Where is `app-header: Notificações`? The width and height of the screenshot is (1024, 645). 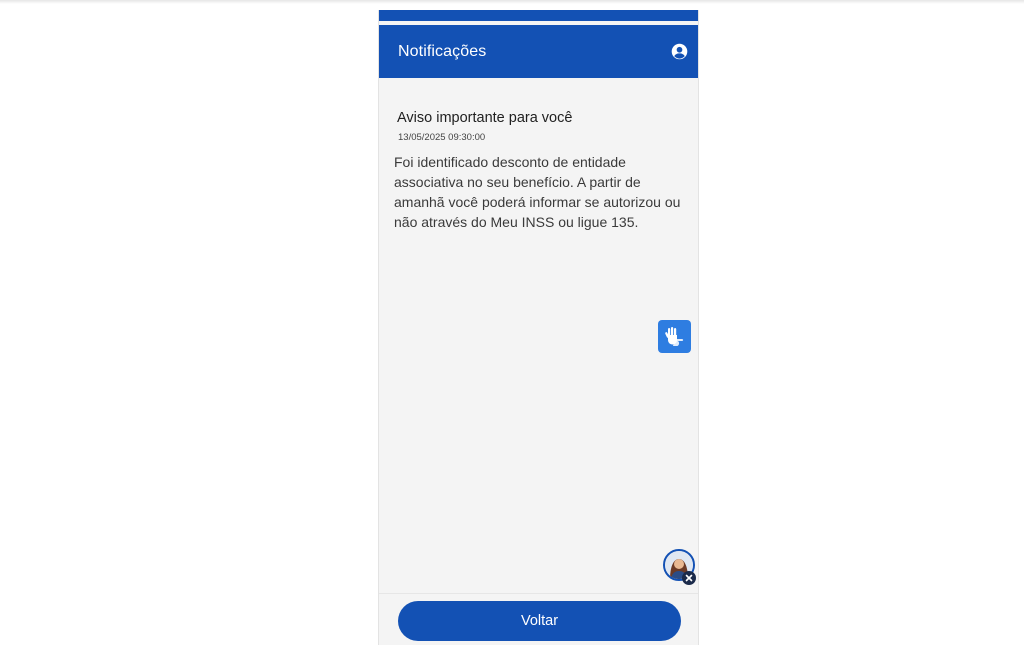
app-header: Notificações is located at coordinates (538, 51).